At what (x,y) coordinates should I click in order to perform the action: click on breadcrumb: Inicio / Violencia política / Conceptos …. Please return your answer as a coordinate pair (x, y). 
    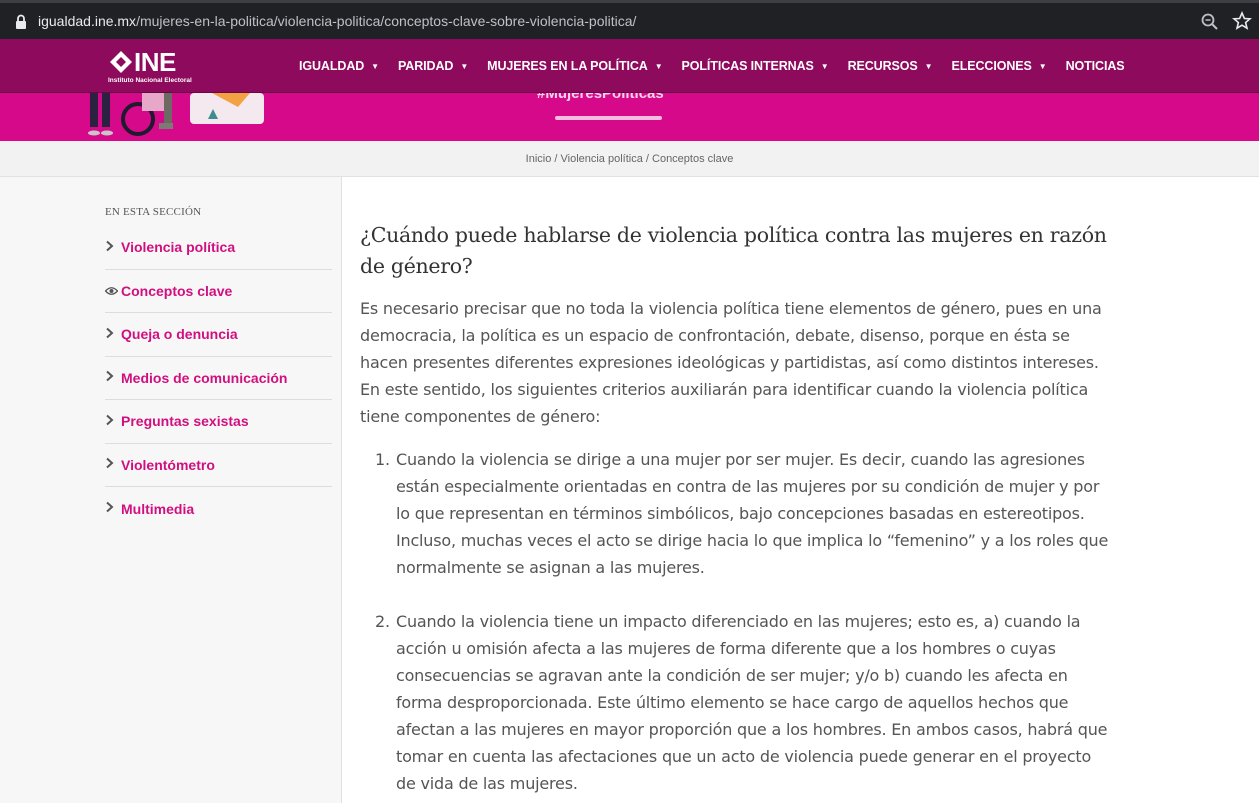
    Looking at the image, I should click on (629, 159).